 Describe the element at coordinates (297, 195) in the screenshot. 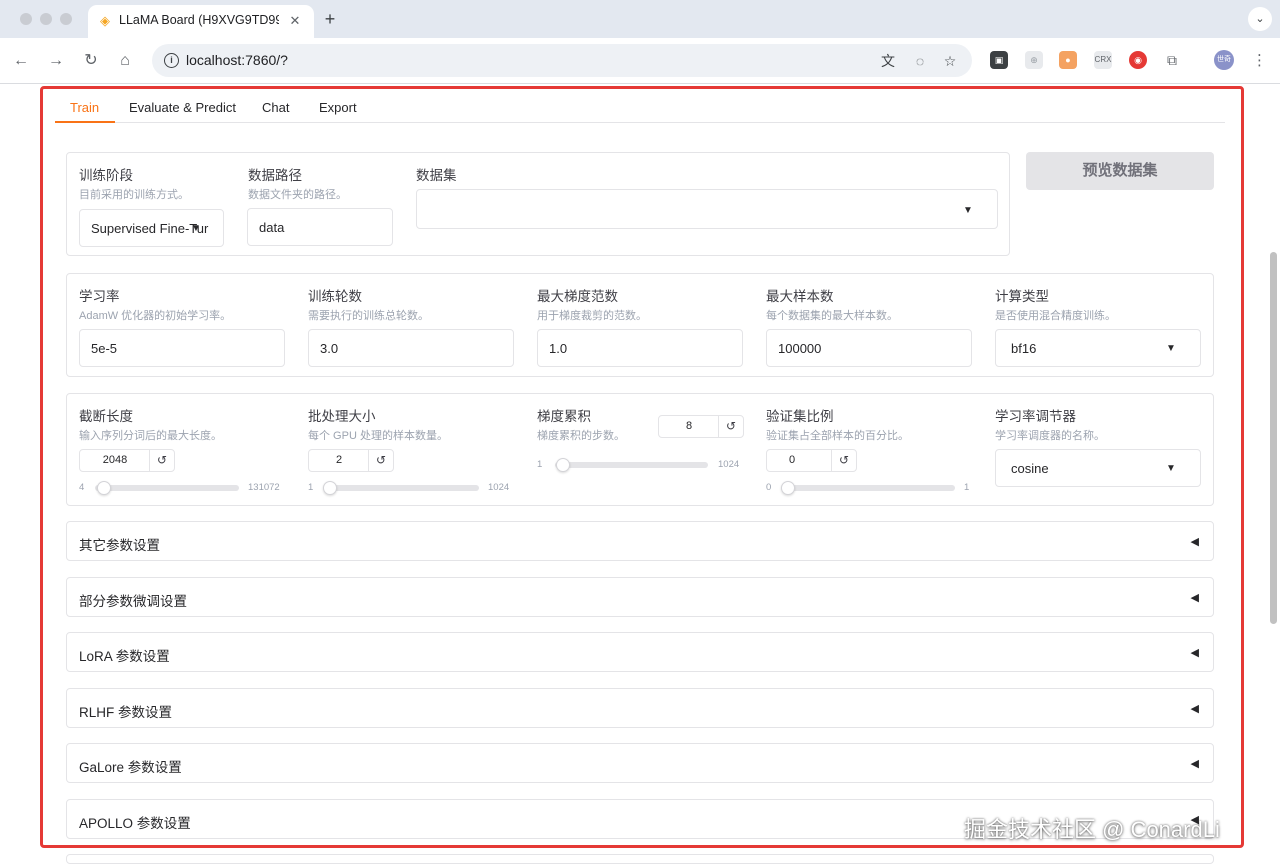

I see `dataset-dir-info: 数据文件夹的路径。` at that location.